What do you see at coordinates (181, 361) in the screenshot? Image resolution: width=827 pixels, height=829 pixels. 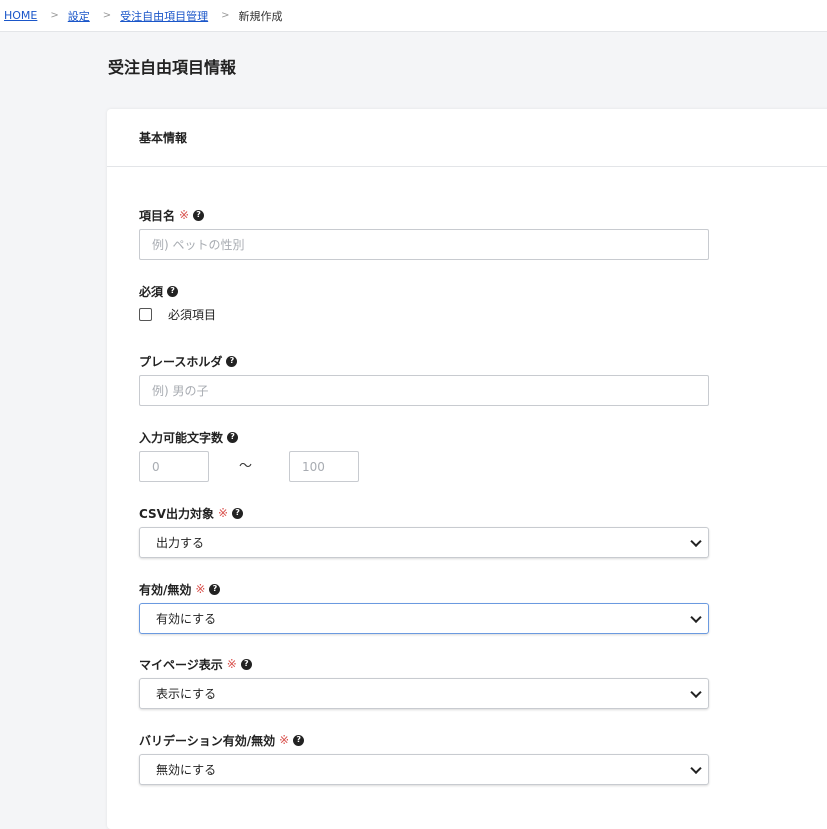 I see `placeholder-label-text: プレースホルダ` at bounding box center [181, 361].